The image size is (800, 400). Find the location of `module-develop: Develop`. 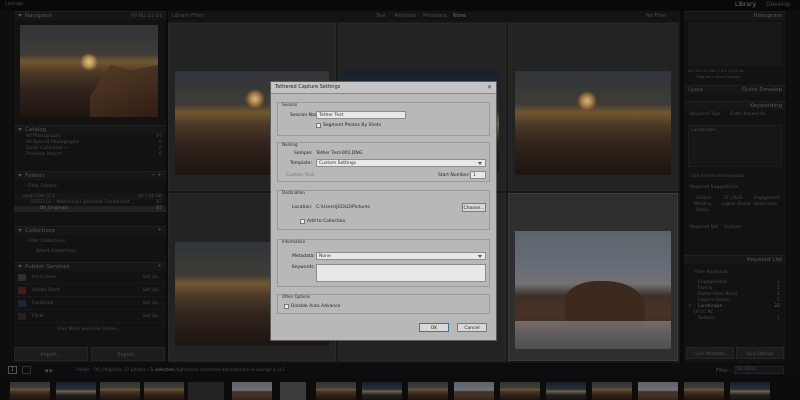

module-develop: Develop is located at coordinates (778, 4).